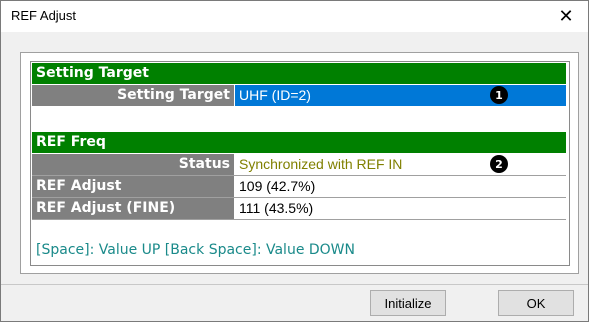 The width and height of the screenshot is (589, 322). I want to click on close-icon: ✕, so click(566, 16).